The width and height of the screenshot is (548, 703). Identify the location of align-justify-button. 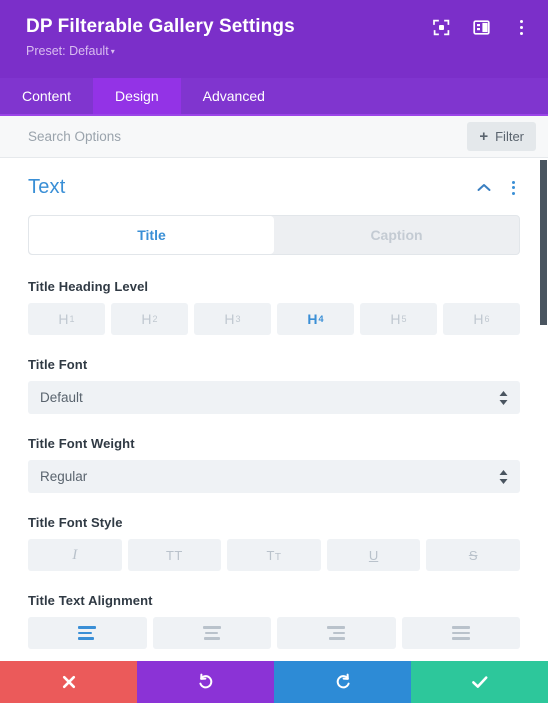
(460, 633).